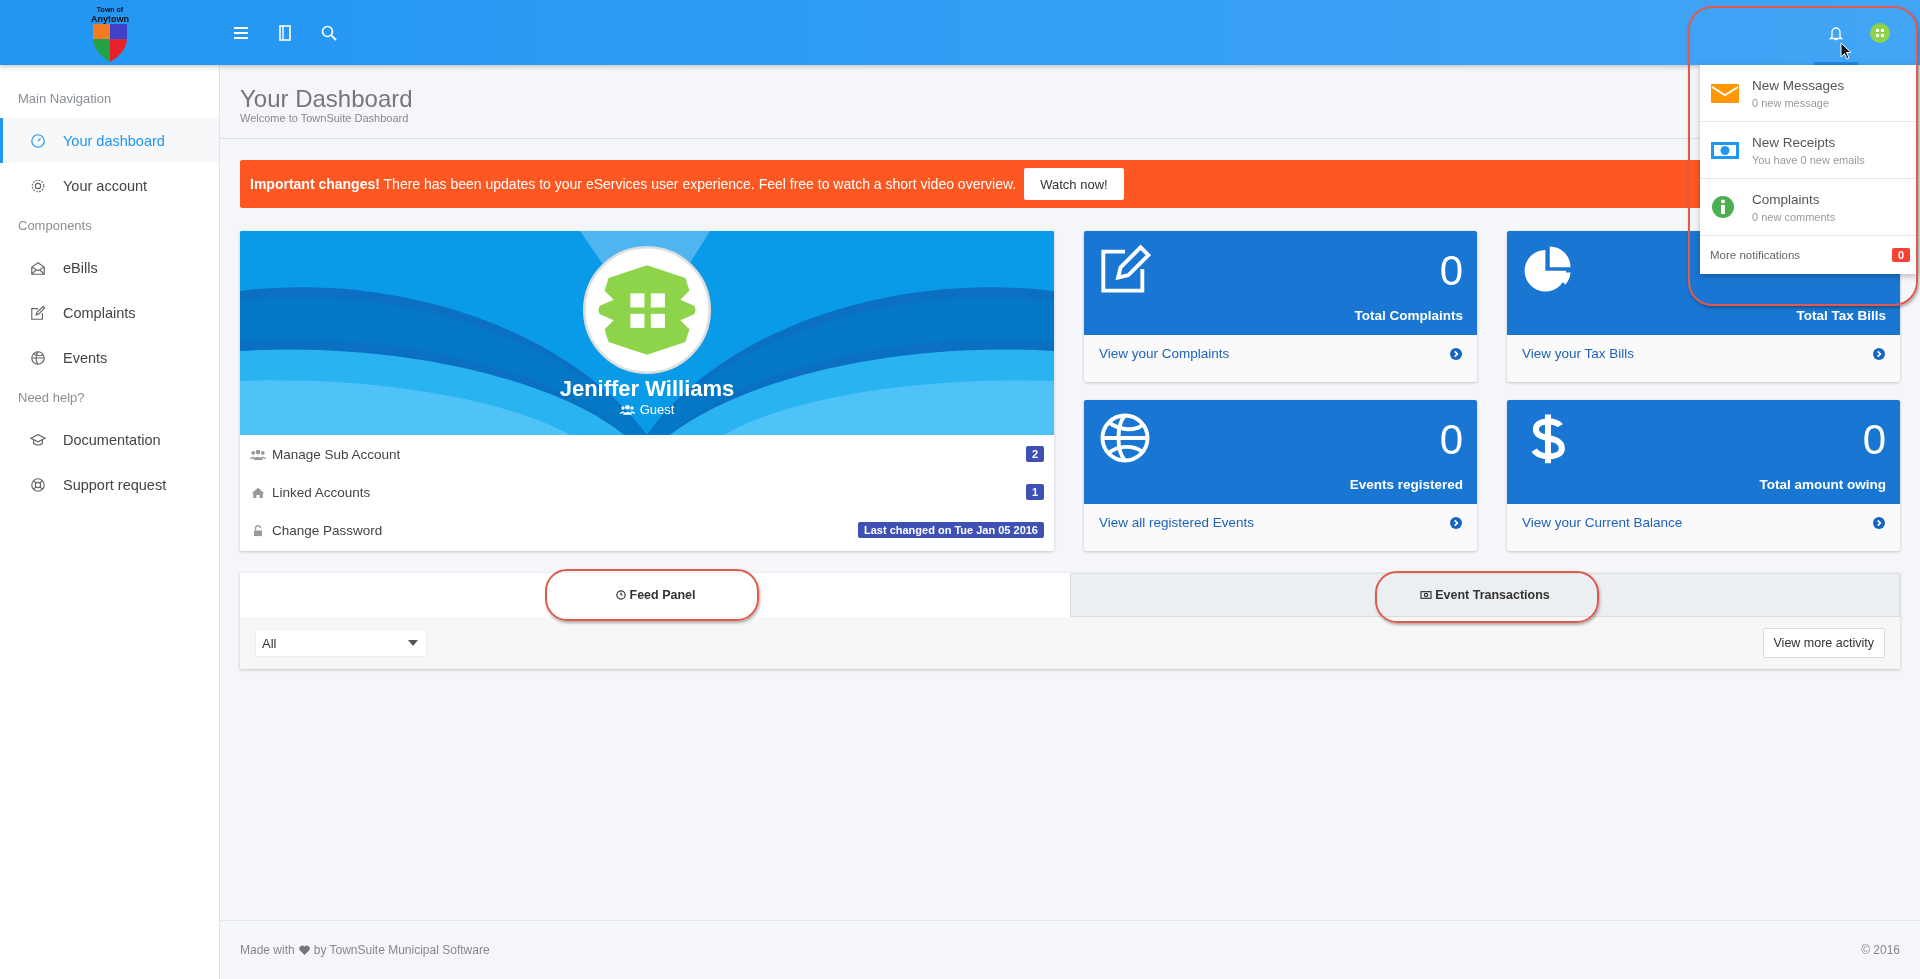 The width and height of the screenshot is (1920, 979). What do you see at coordinates (1408, 315) in the screenshot?
I see `stat-label: Total Complaints` at bounding box center [1408, 315].